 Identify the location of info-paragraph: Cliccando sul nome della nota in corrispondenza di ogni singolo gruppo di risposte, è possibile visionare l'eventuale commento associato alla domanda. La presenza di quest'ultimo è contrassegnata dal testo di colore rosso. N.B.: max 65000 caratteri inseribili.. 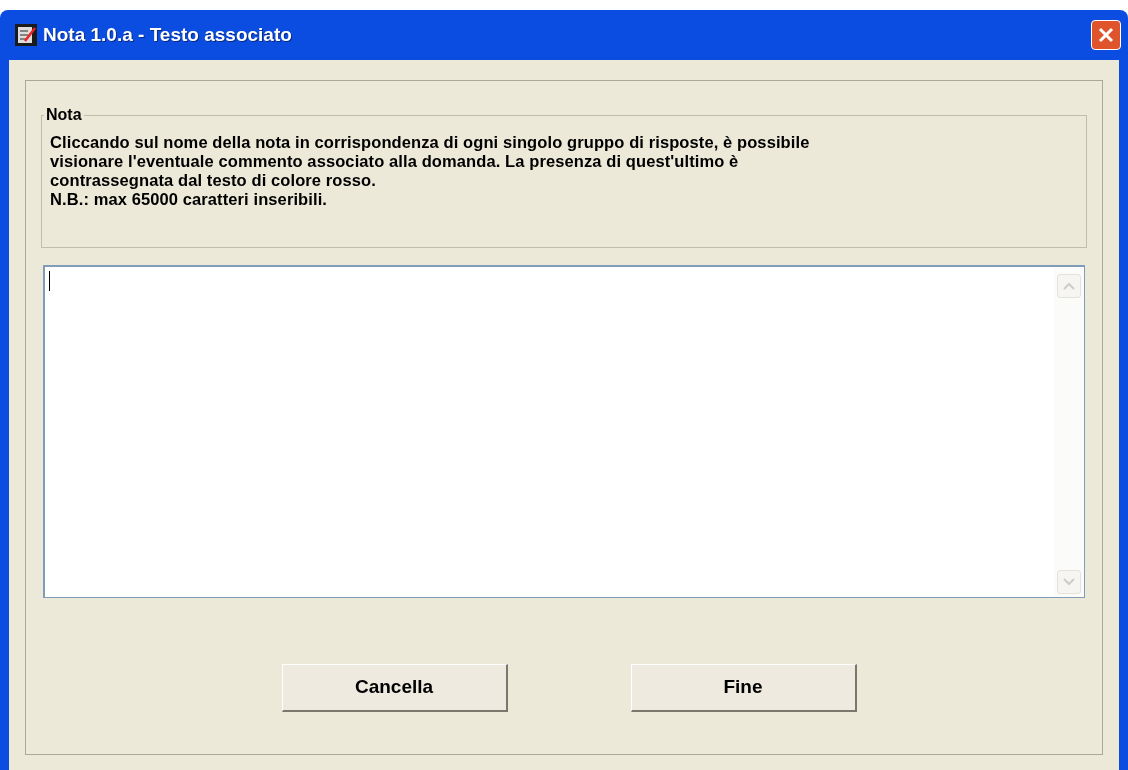
(430, 171).